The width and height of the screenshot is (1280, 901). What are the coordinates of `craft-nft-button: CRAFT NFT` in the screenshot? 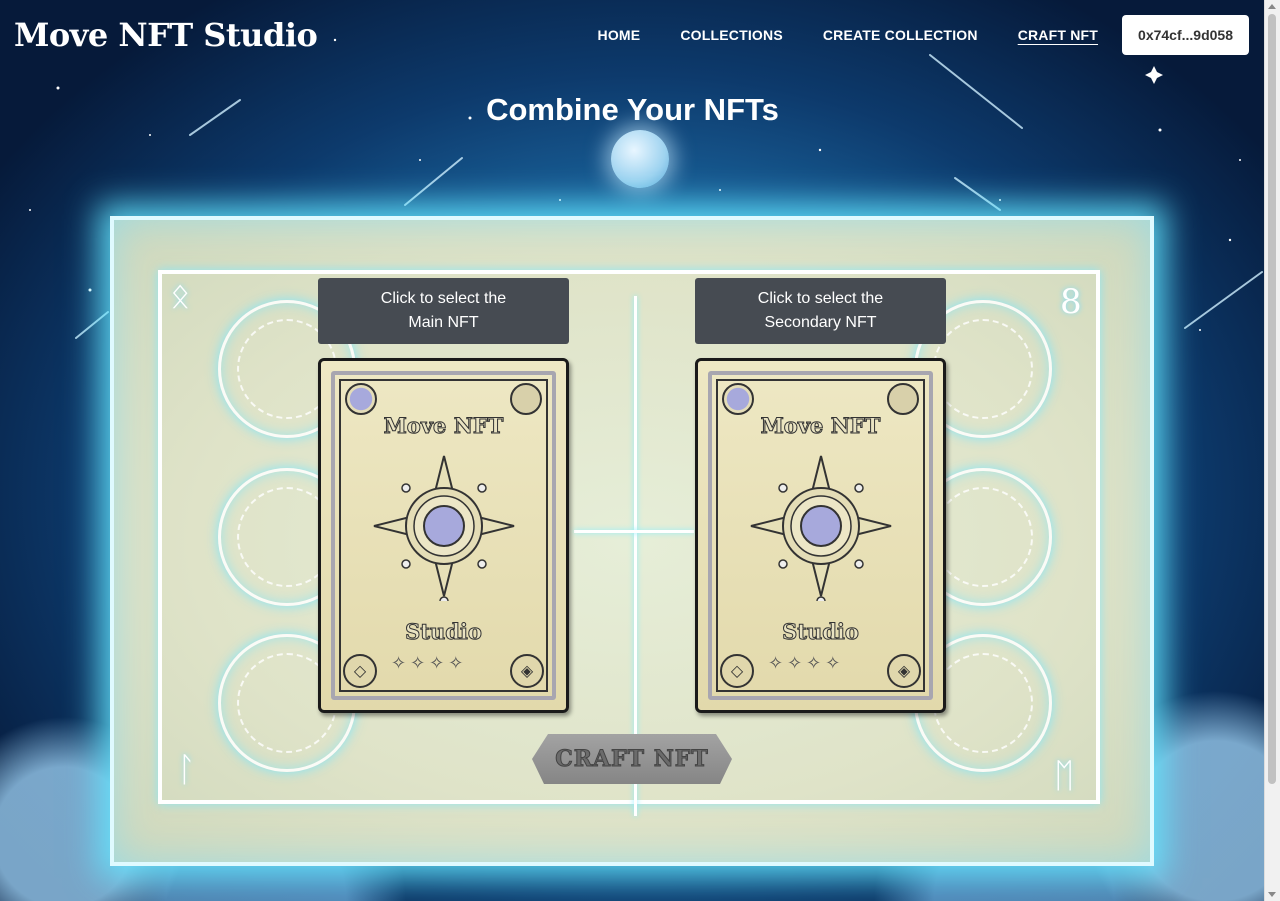 It's located at (632, 759).